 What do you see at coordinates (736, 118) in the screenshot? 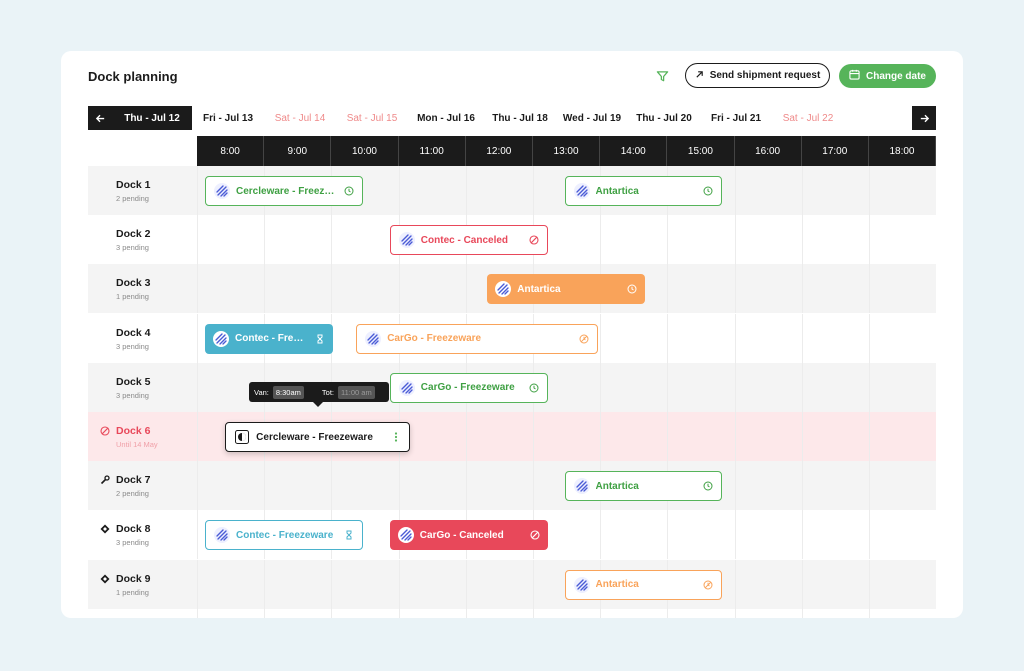
I see `date-tab: Fri - Jul 21` at bounding box center [736, 118].